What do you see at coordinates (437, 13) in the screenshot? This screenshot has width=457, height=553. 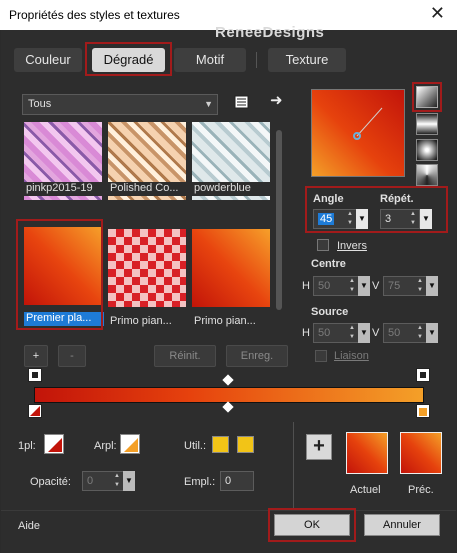 I see `close-icon: ✕` at bounding box center [437, 13].